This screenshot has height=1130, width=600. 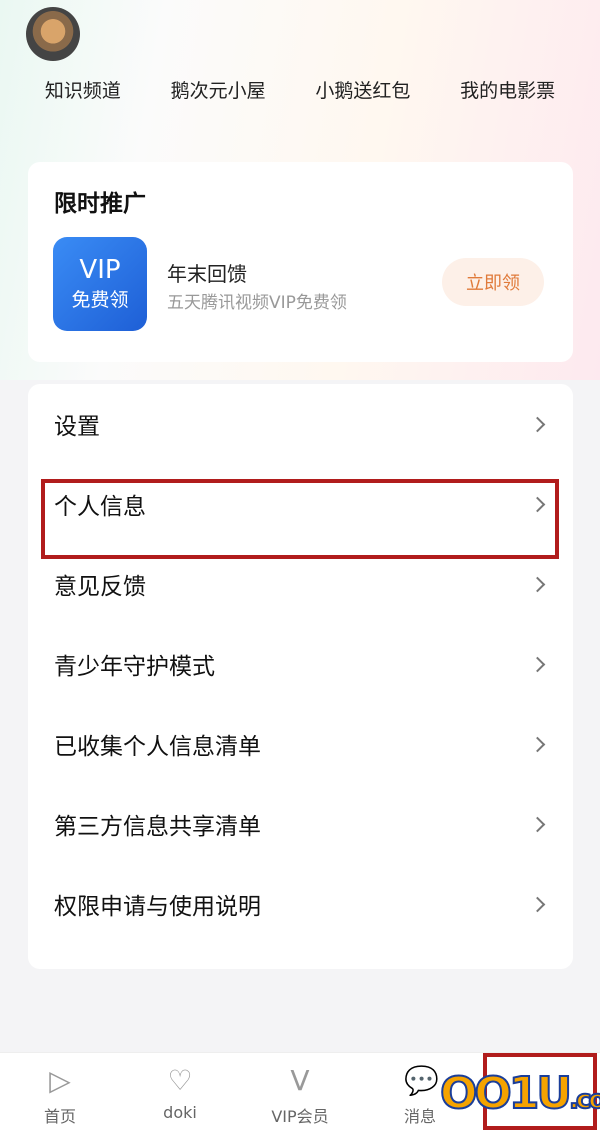 I want to click on heart-icon: ♡, so click(x=180, y=1080).